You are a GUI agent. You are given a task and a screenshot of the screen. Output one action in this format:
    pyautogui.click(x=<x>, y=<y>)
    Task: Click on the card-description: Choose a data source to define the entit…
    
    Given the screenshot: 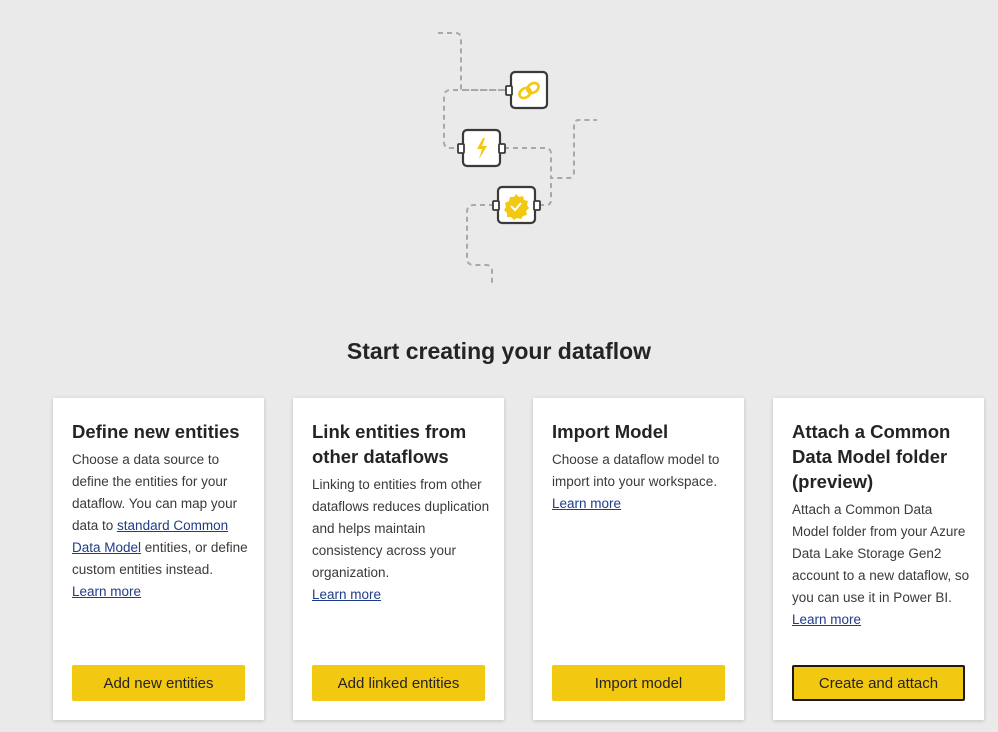 What is the action you would take?
    pyautogui.click(x=161, y=526)
    